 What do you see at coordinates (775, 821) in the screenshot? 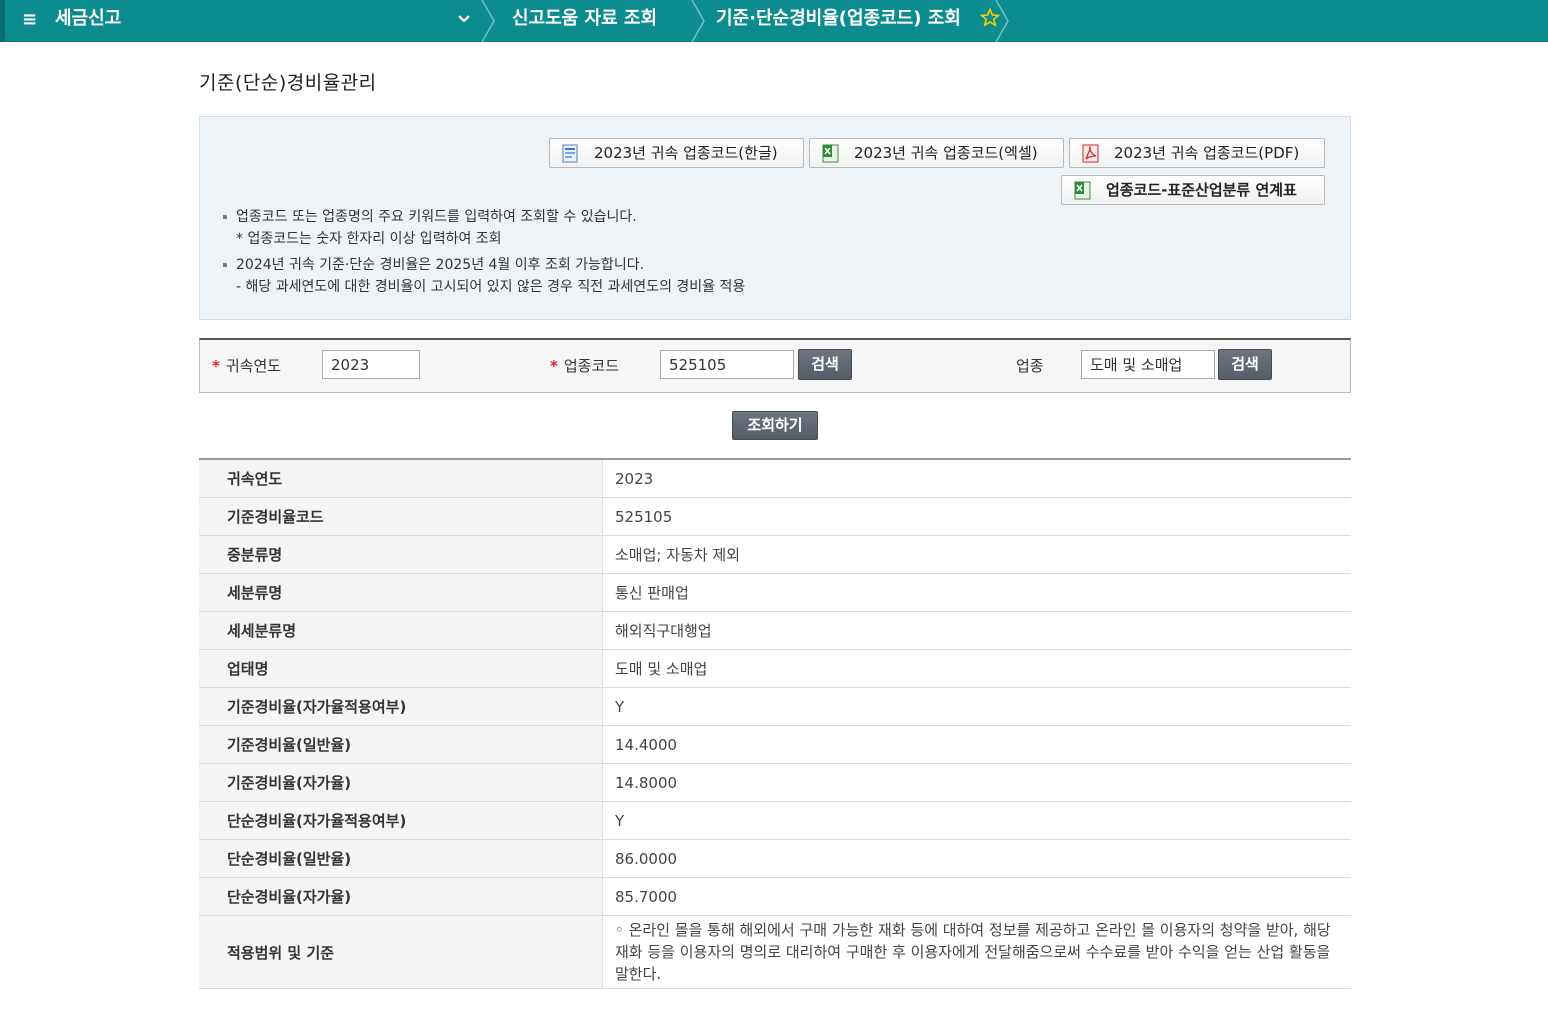
I see `table-row: 단순경비율(자가율적용여부) Y` at bounding box center [775, 821].